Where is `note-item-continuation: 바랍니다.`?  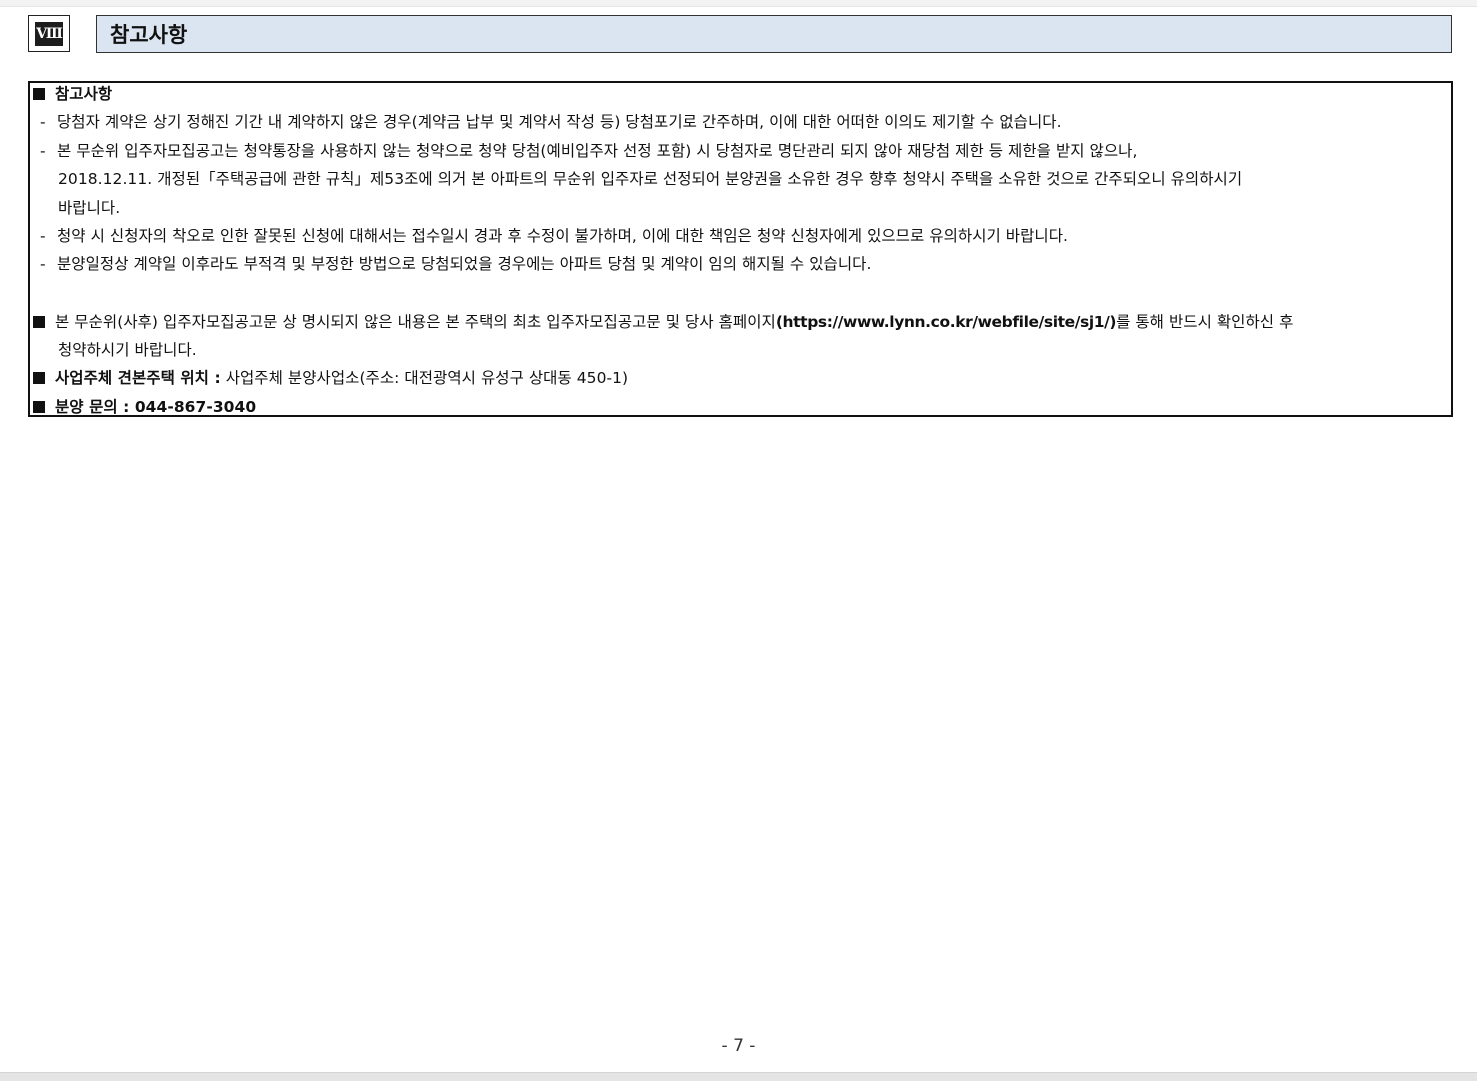 note-item-continuation: 바랍니다. is located at coordinates (89, 208).